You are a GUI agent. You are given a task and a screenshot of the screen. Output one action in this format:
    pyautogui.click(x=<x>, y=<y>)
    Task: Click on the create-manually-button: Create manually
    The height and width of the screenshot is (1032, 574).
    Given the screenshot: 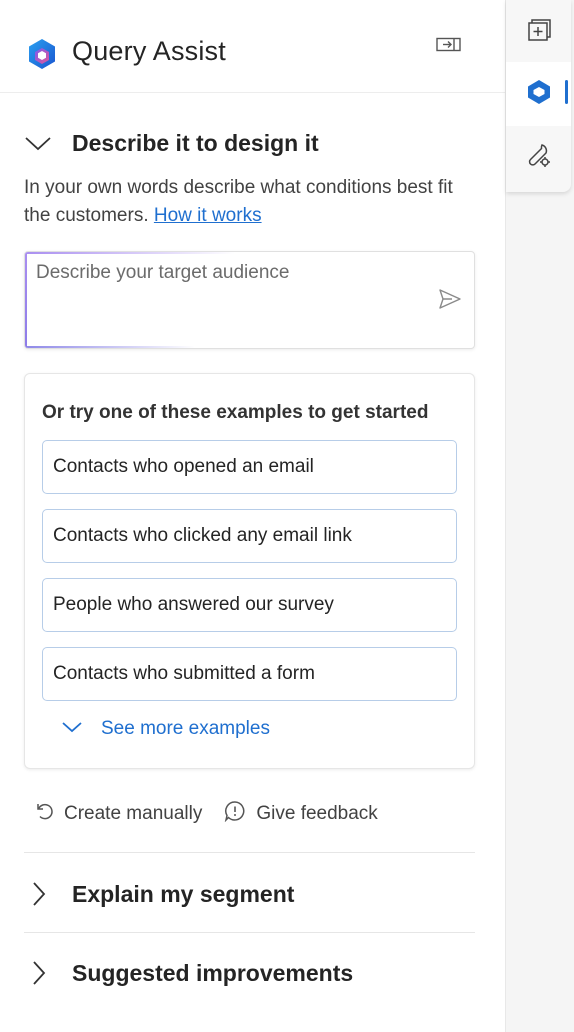 What is the action you would take?
    pyautogui.click(x=118, y=813)
    